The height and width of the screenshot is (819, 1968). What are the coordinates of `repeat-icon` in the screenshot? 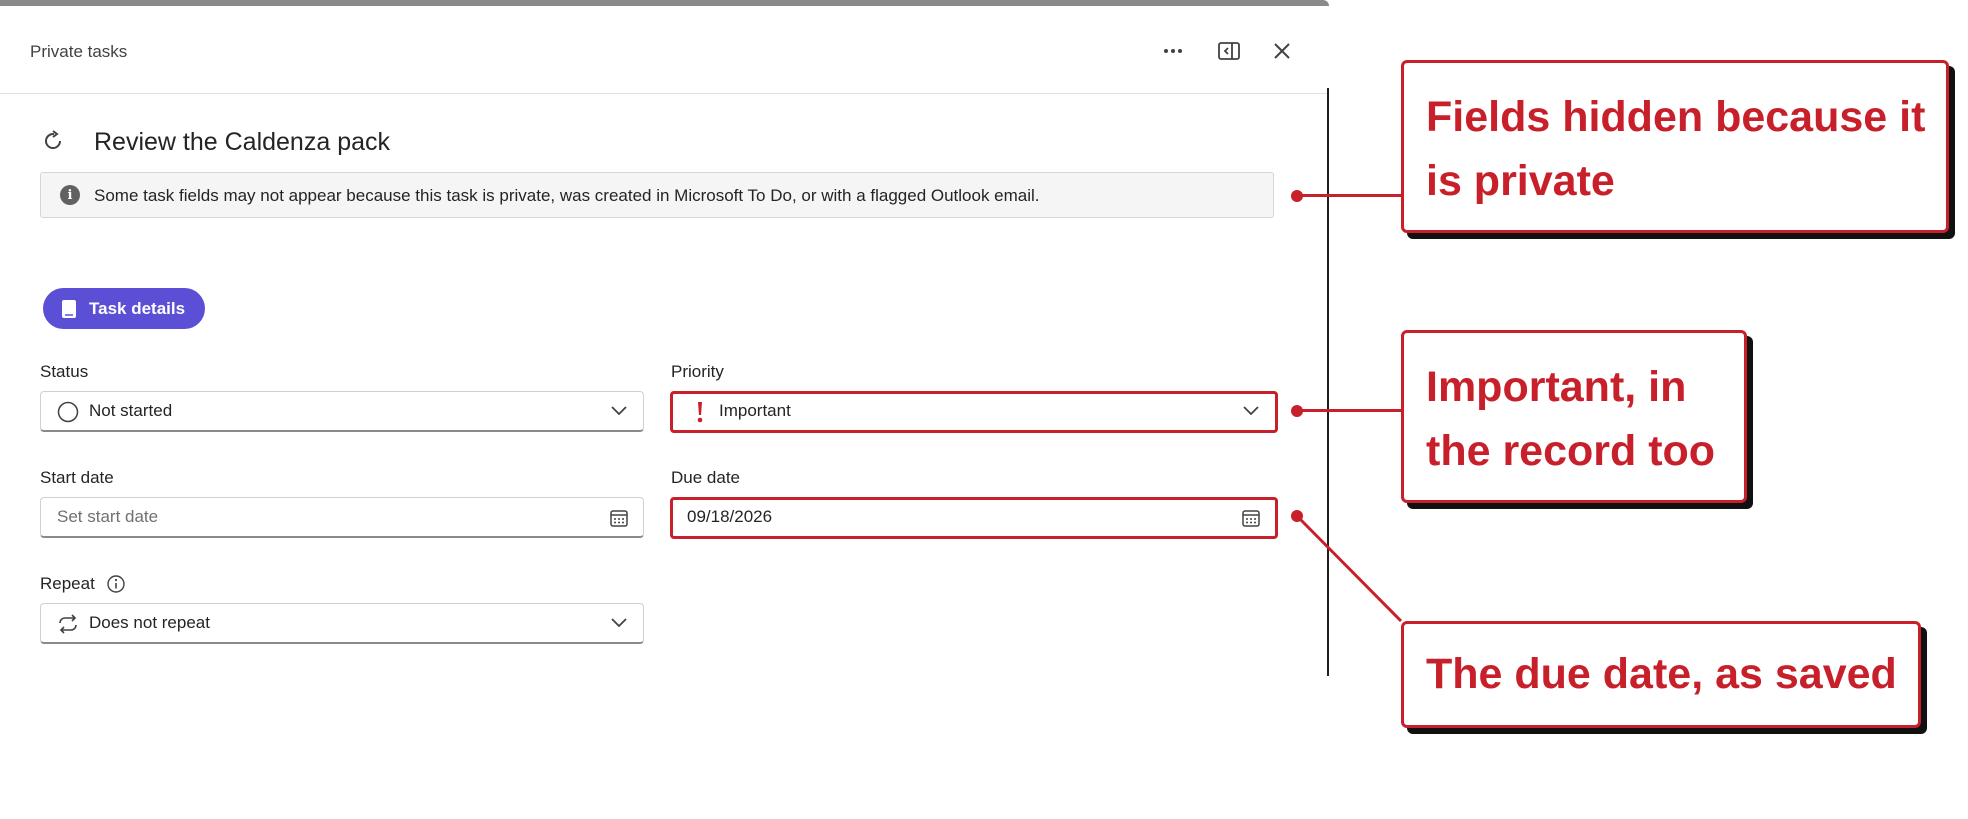 It's located at (68, 624).